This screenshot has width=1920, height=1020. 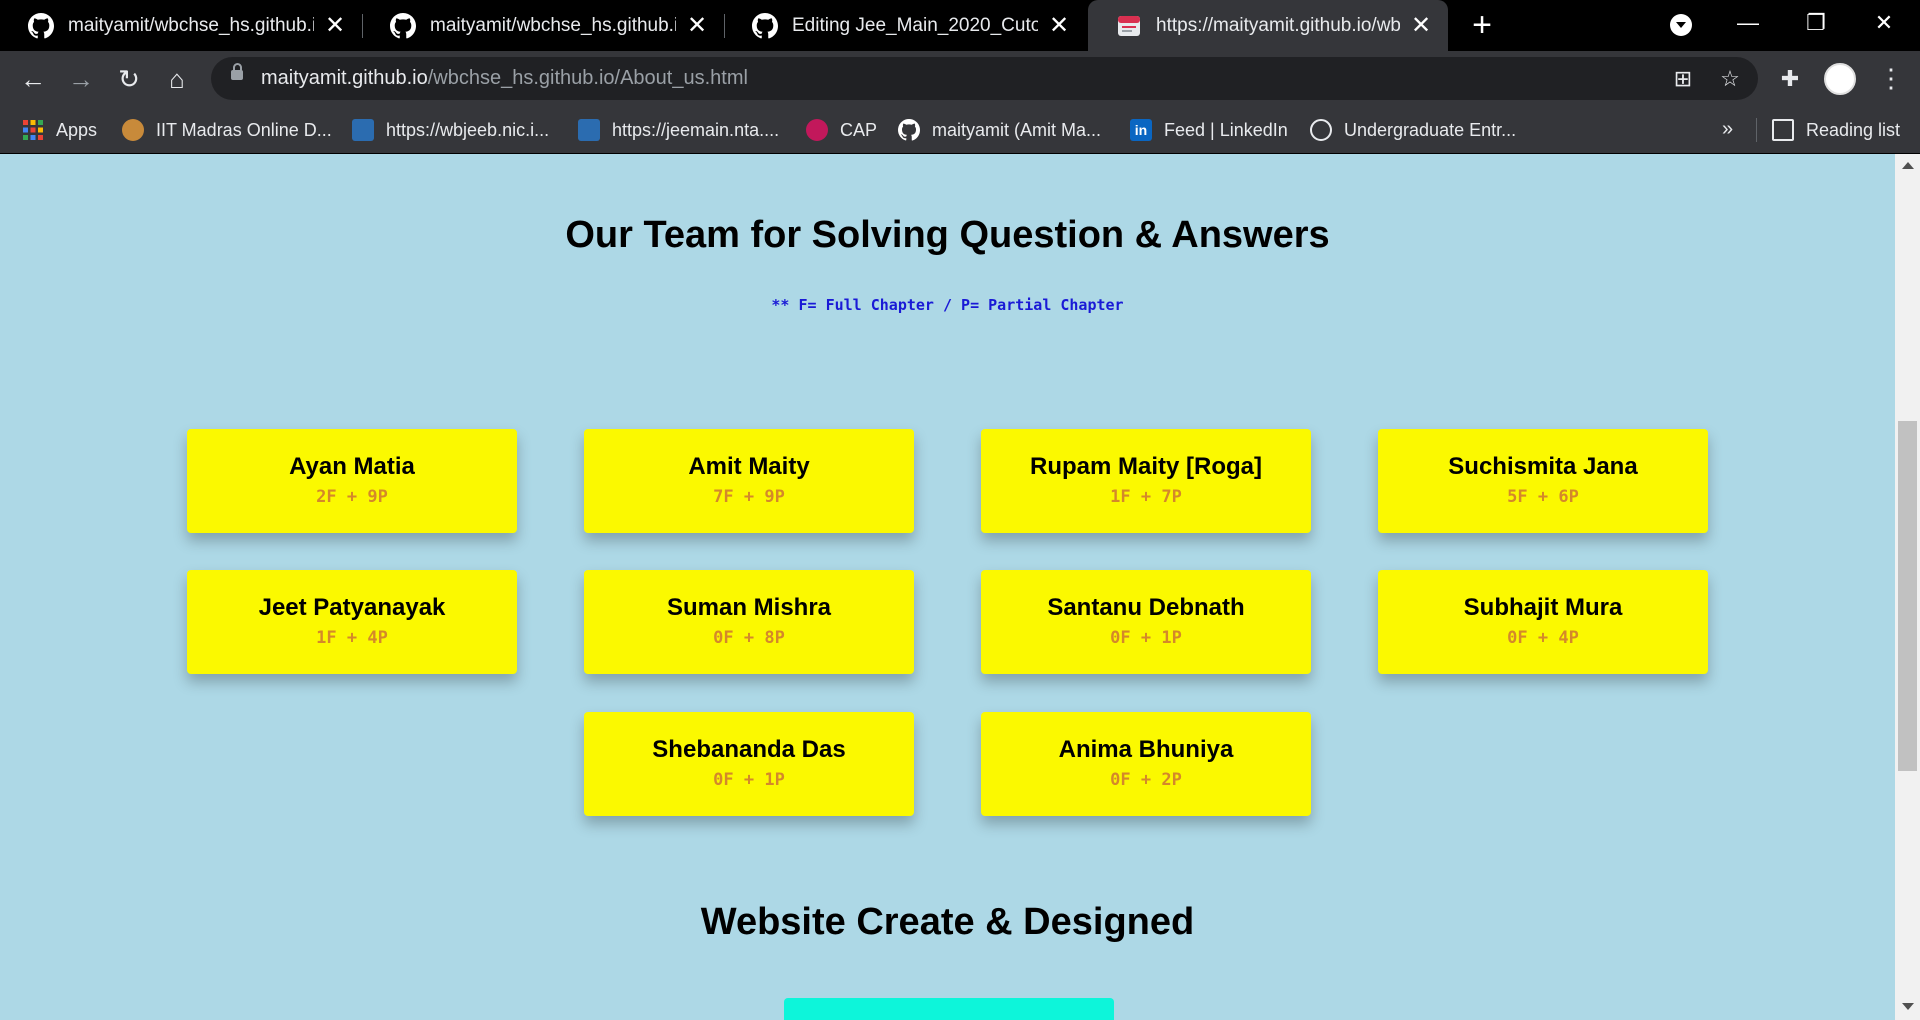 What do you see at coordinates (1543, 622) in the screenshot?
I see `member-card: Subhajit Mura 0F + 4P` at bounding box center [1543, 622].